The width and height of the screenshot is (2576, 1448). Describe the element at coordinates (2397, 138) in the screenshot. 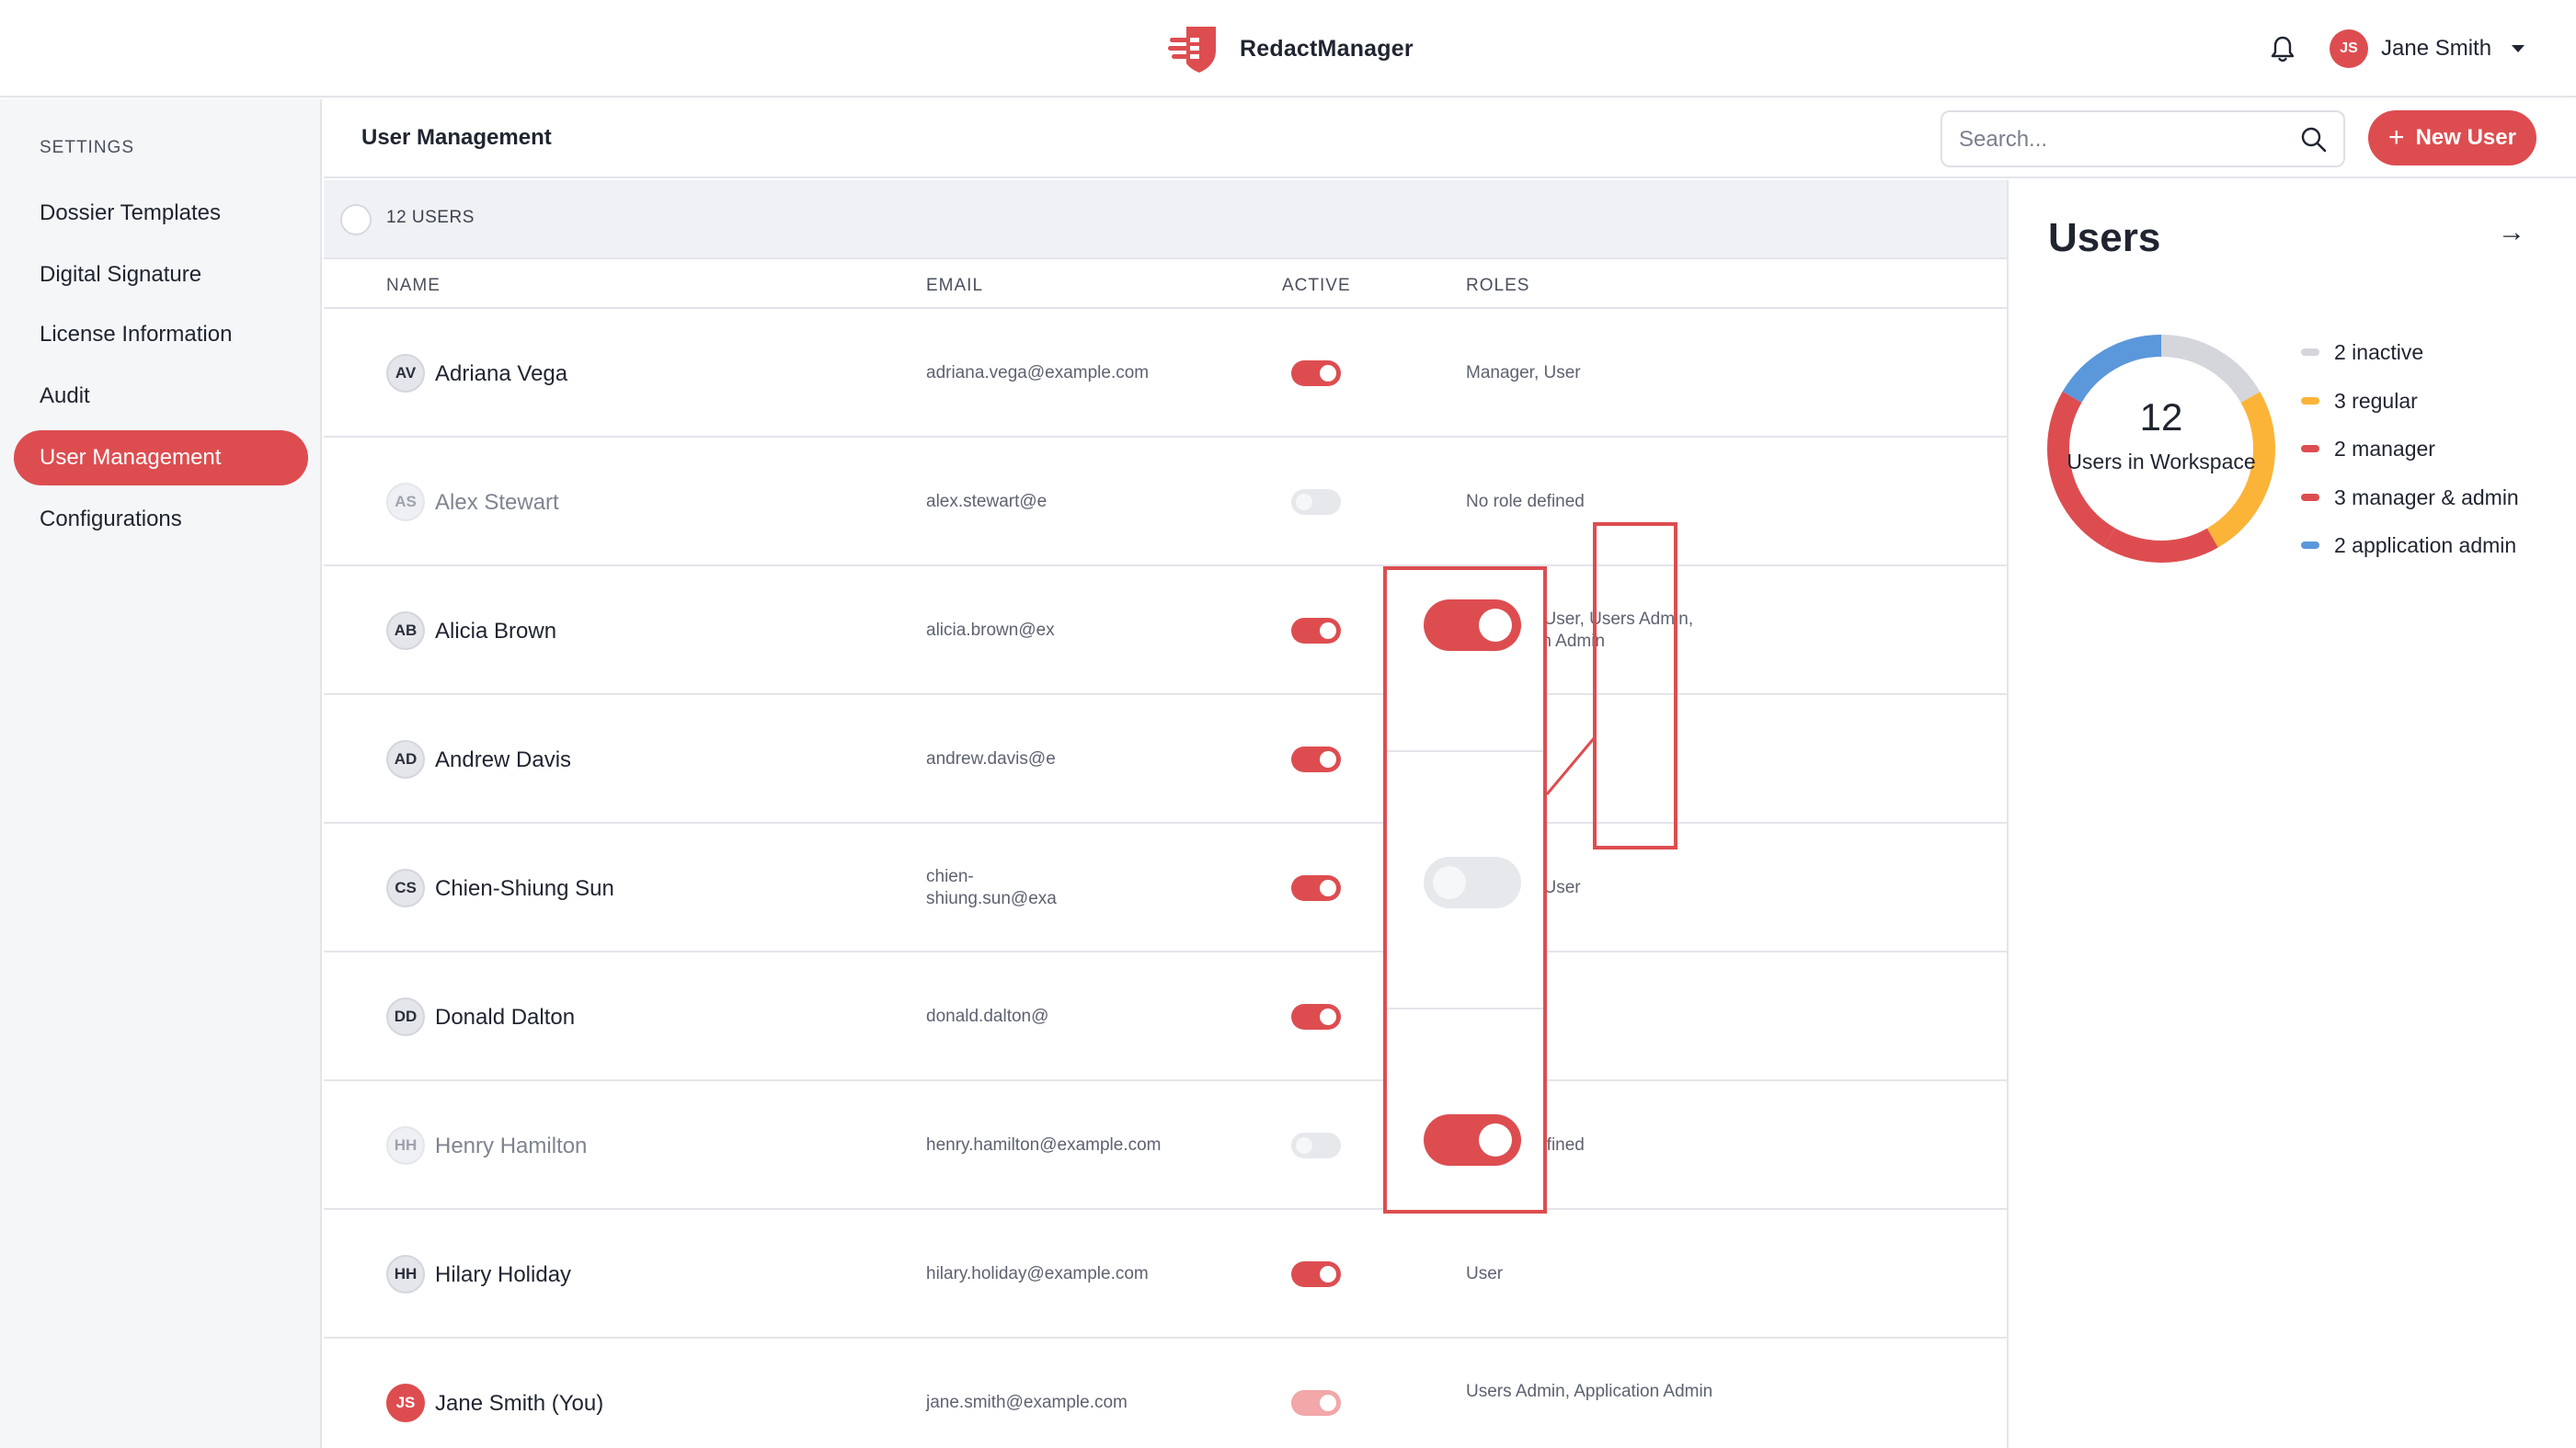

I see `plus-icon: +` at that location.